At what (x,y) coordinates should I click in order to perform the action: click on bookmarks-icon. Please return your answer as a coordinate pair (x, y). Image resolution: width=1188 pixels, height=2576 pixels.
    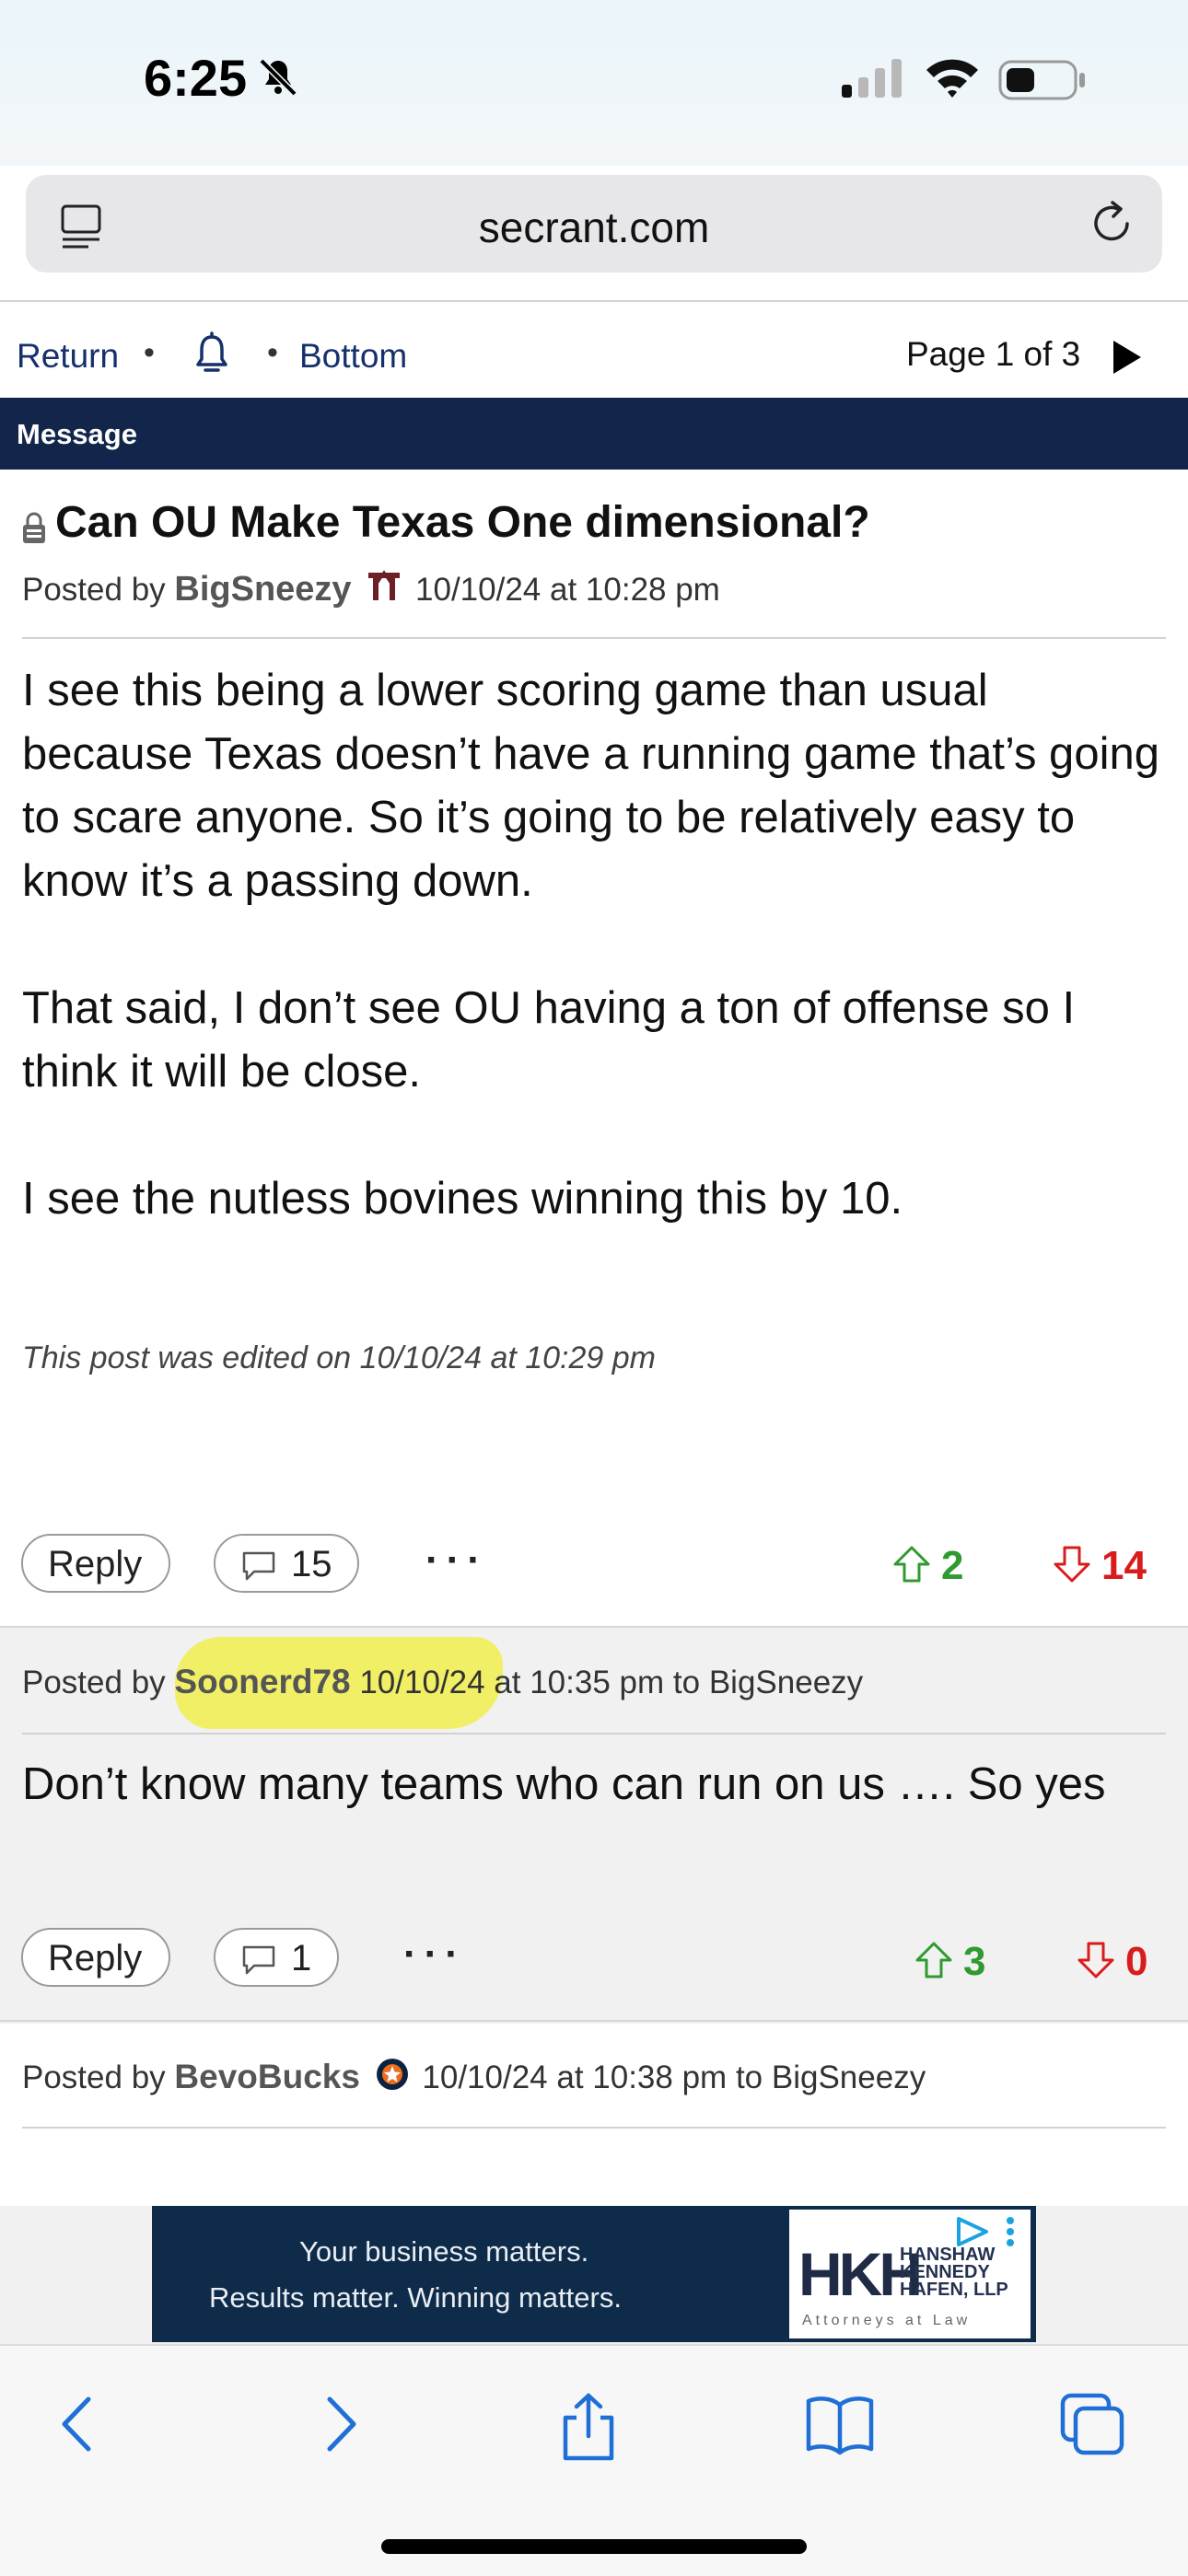
    Looking at the image, I should click on (840, 2424).